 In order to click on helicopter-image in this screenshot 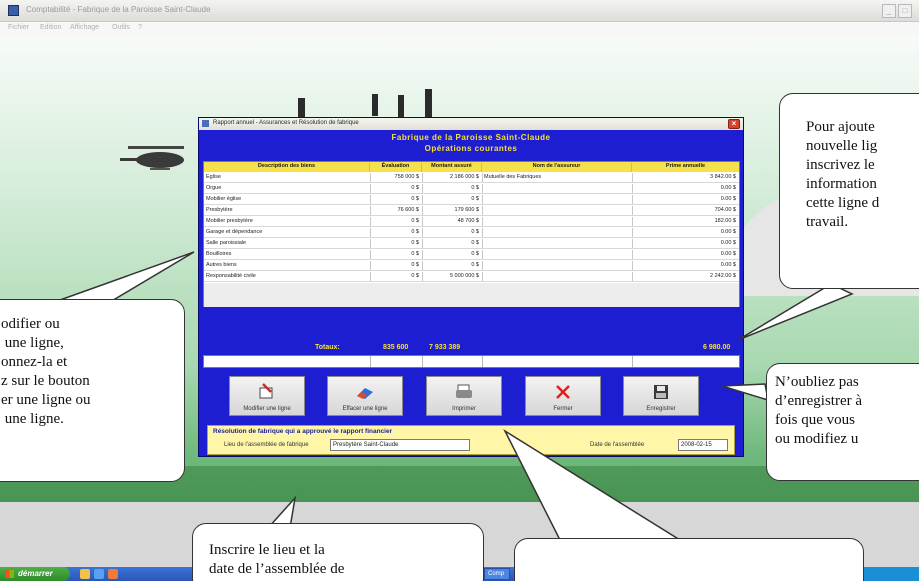, I will do `click(152, 158)`.